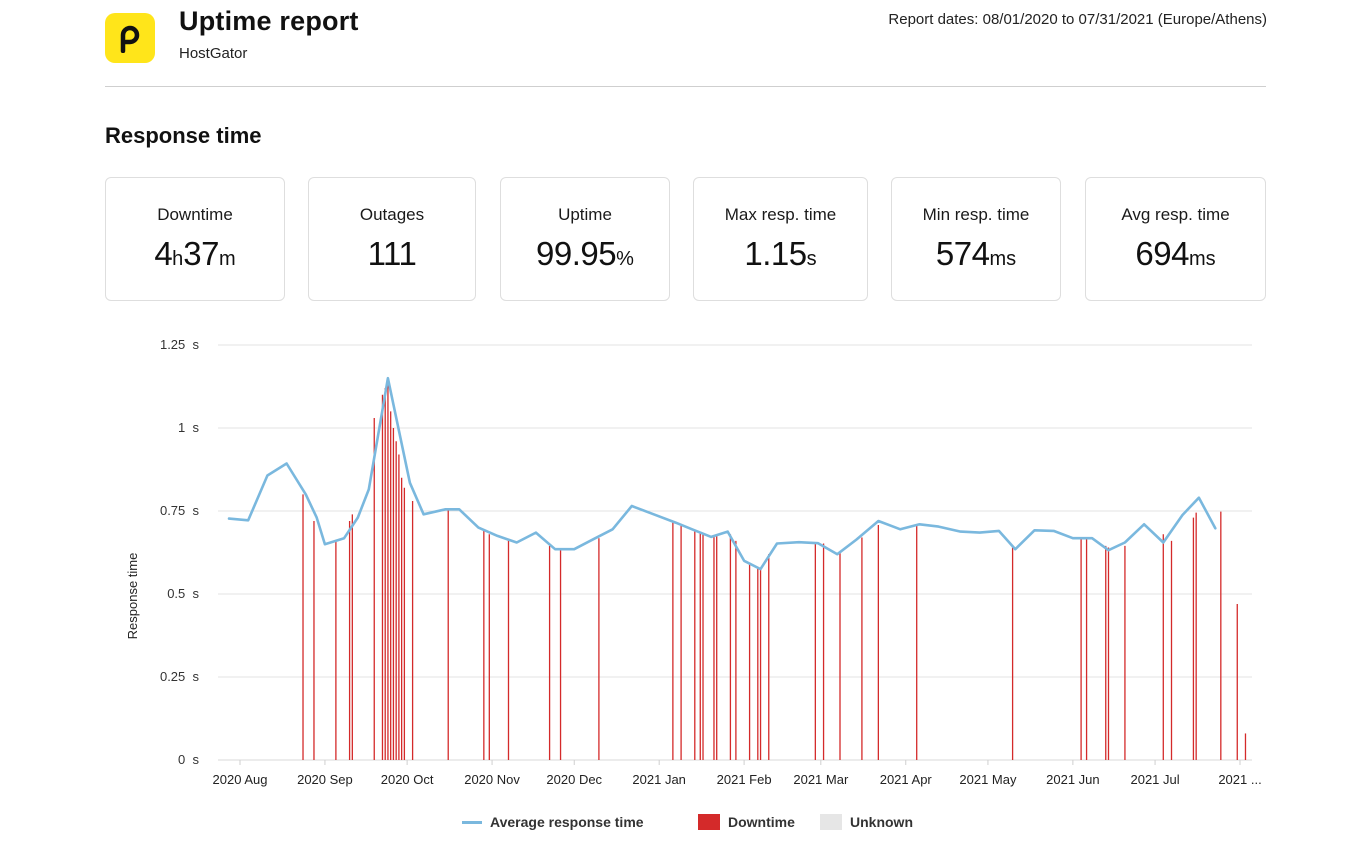  Describe the element at coordinates (180, 676) in the screenshot. I see `y-tick-label: 0.25 s` at that location.